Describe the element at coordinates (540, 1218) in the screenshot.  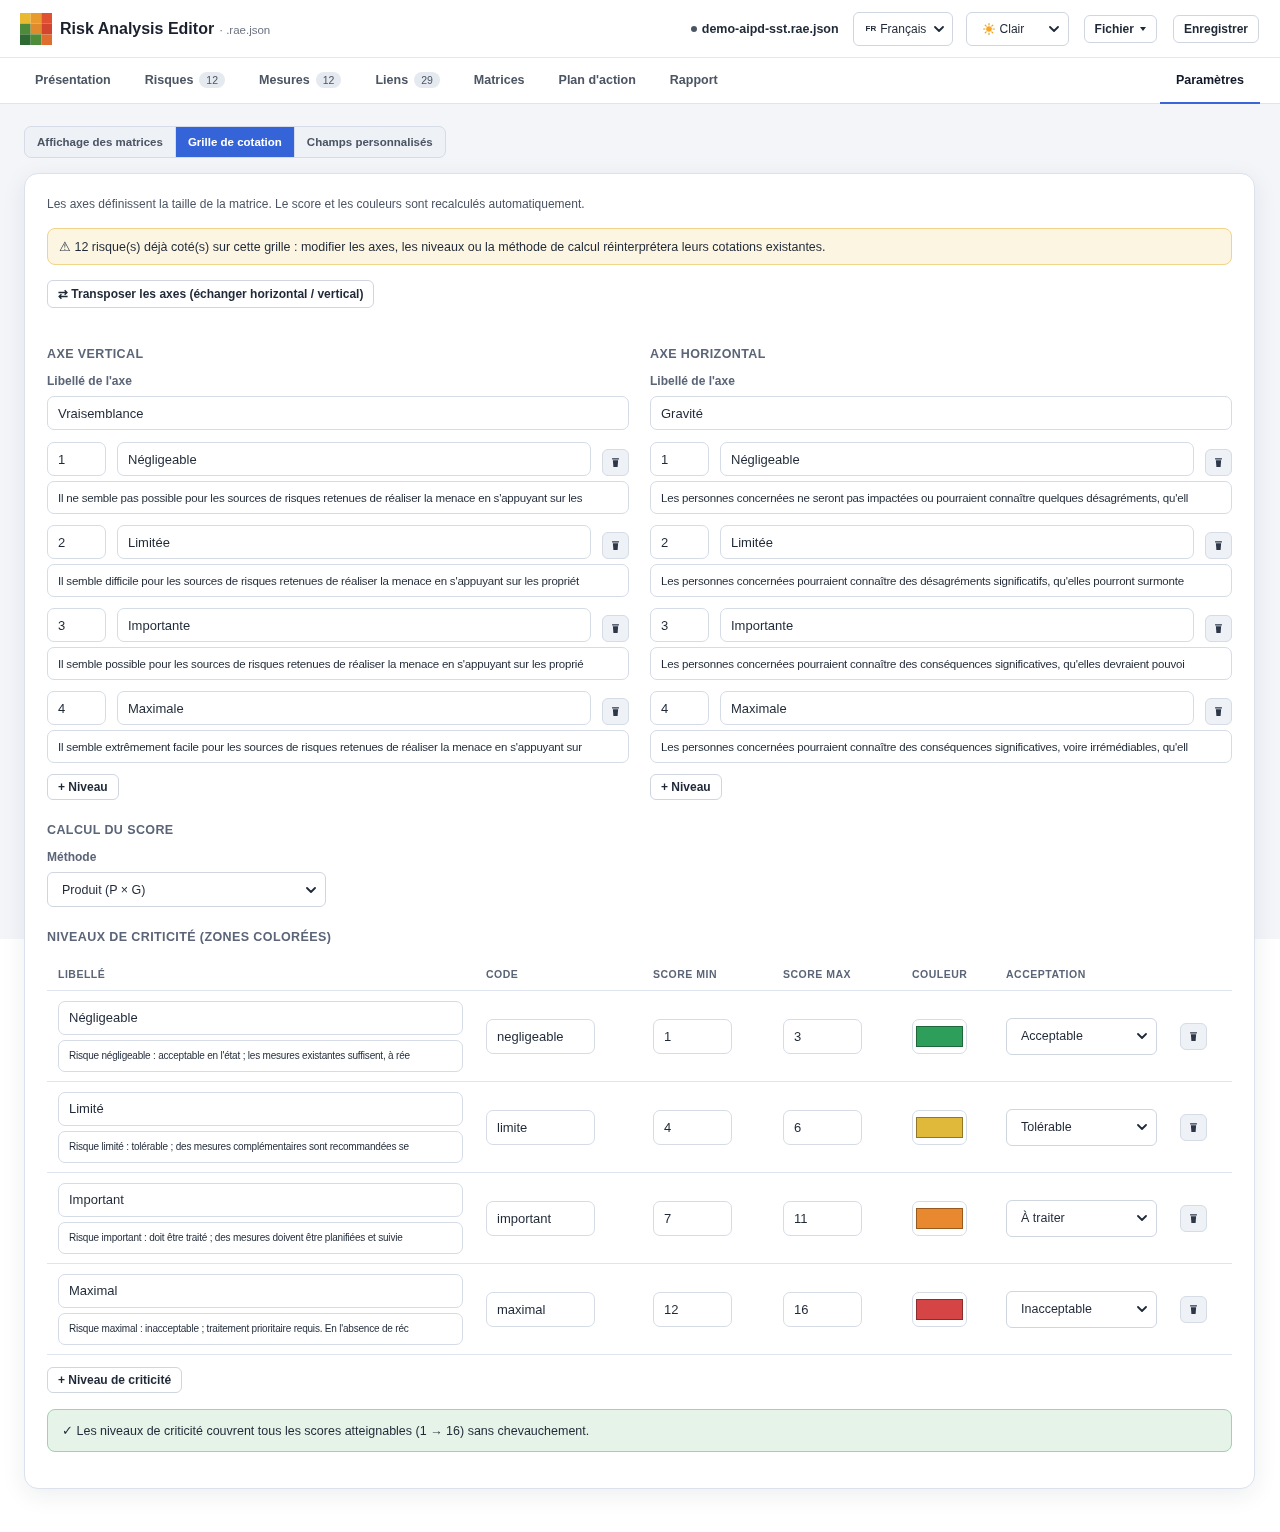
I see `code-field: important` at that location.